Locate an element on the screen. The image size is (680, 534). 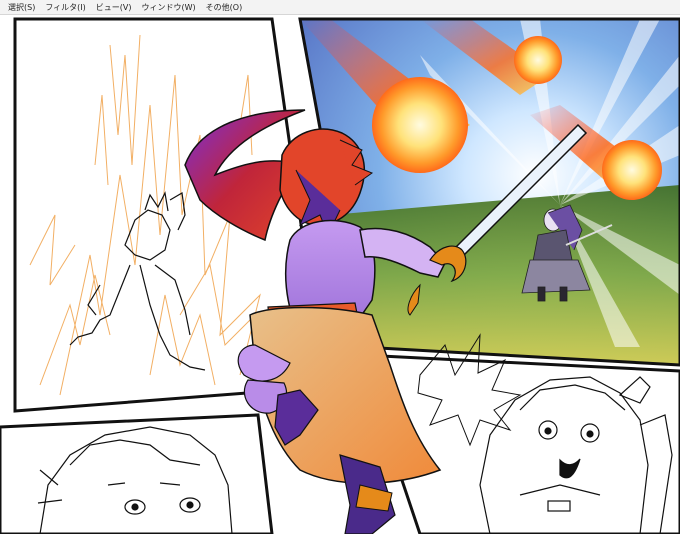
menu-window: ウィンドウ(W) is located at coordinates (169, 7).